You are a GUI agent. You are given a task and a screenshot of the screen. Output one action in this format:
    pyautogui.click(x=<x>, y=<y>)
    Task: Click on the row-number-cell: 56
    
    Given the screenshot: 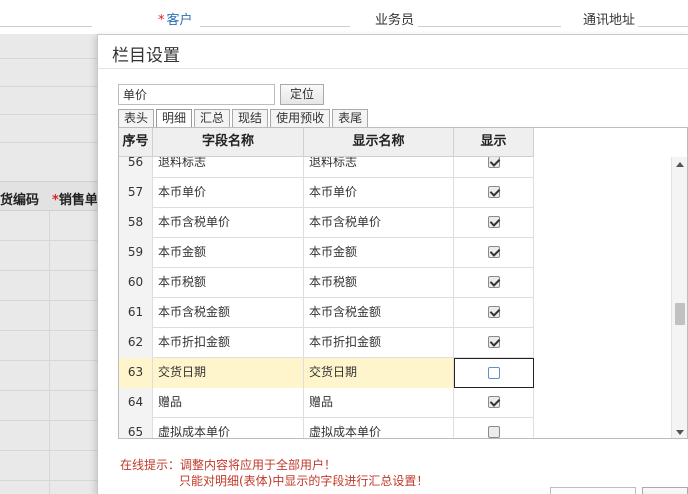 What is the action you would take?
    pyautogui.click(x=136, y=167)
    